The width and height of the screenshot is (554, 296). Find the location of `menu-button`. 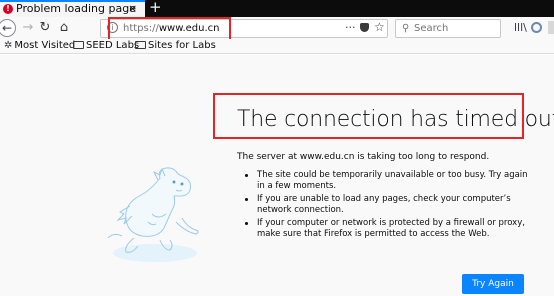

menu-button is located at coordinates (551, 27).